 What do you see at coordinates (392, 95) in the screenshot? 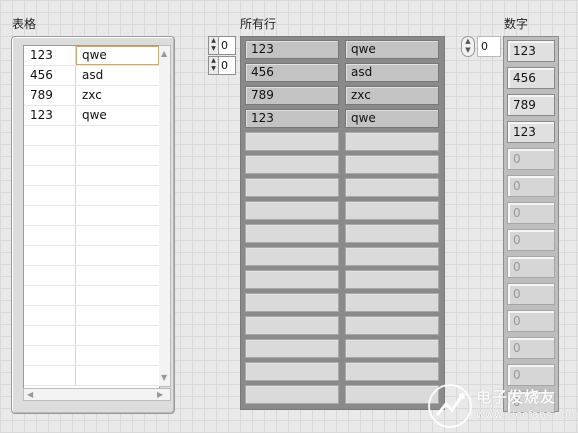
I see `array-cell: zxc` at bounding box center [392, 95].